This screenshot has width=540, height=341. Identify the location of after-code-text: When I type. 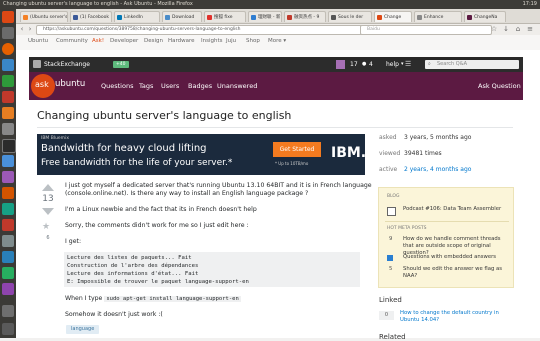
(84, 298).